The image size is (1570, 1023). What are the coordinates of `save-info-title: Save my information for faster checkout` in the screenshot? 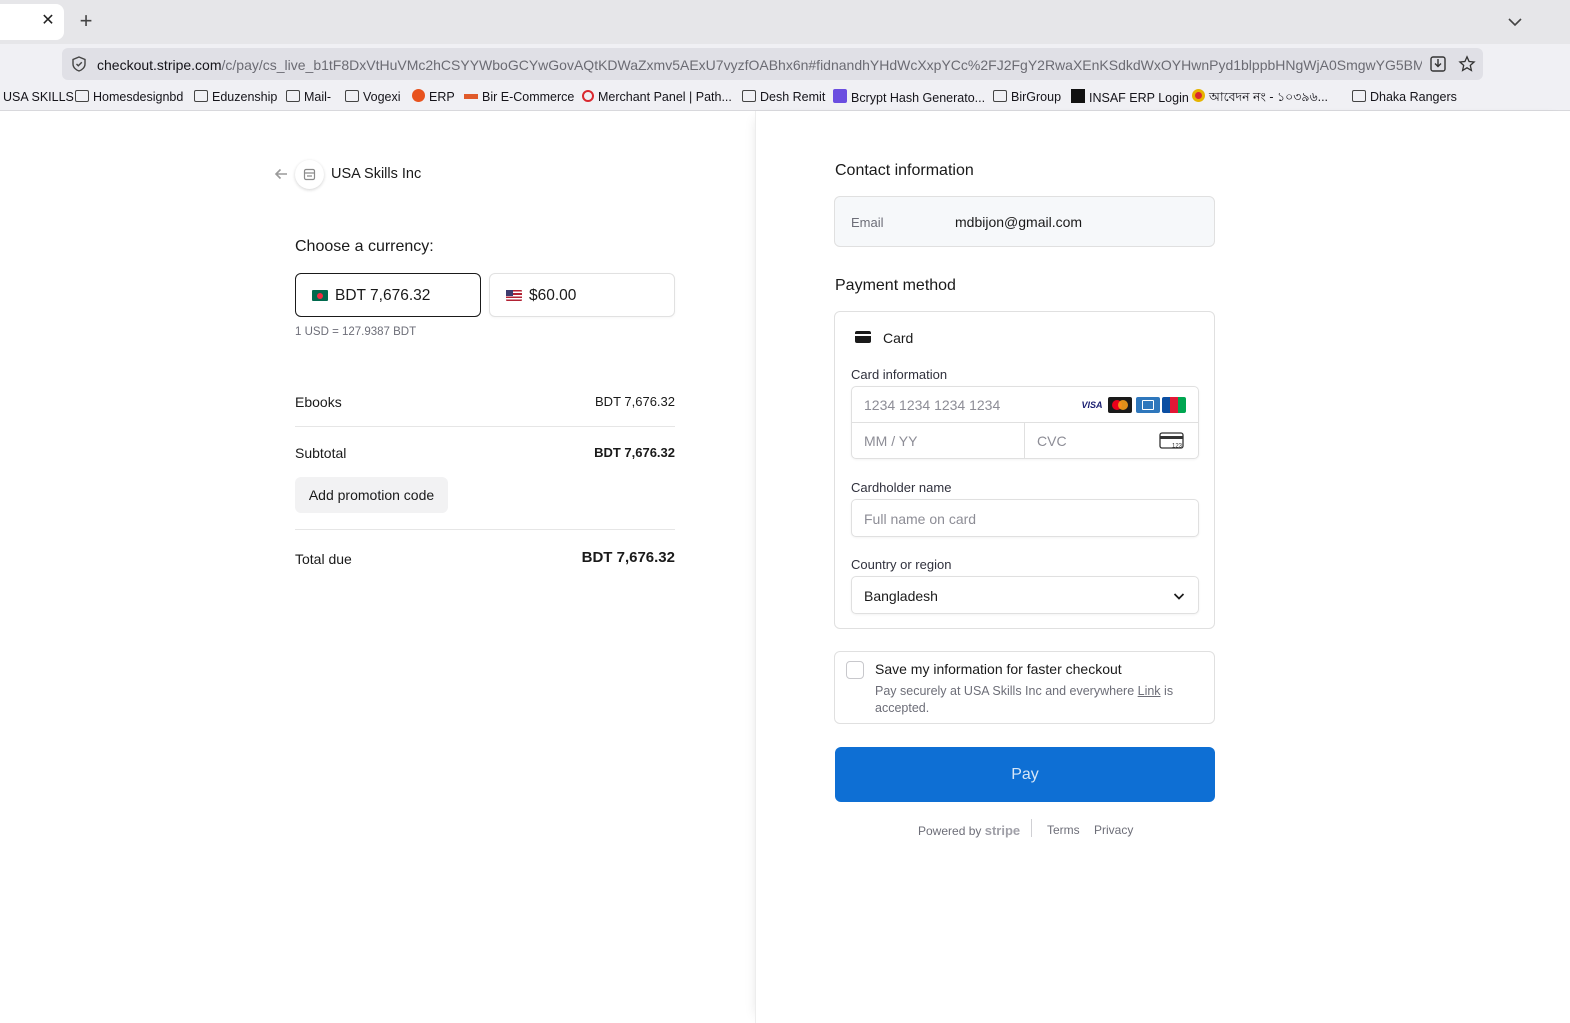 It's located at (998, 669).